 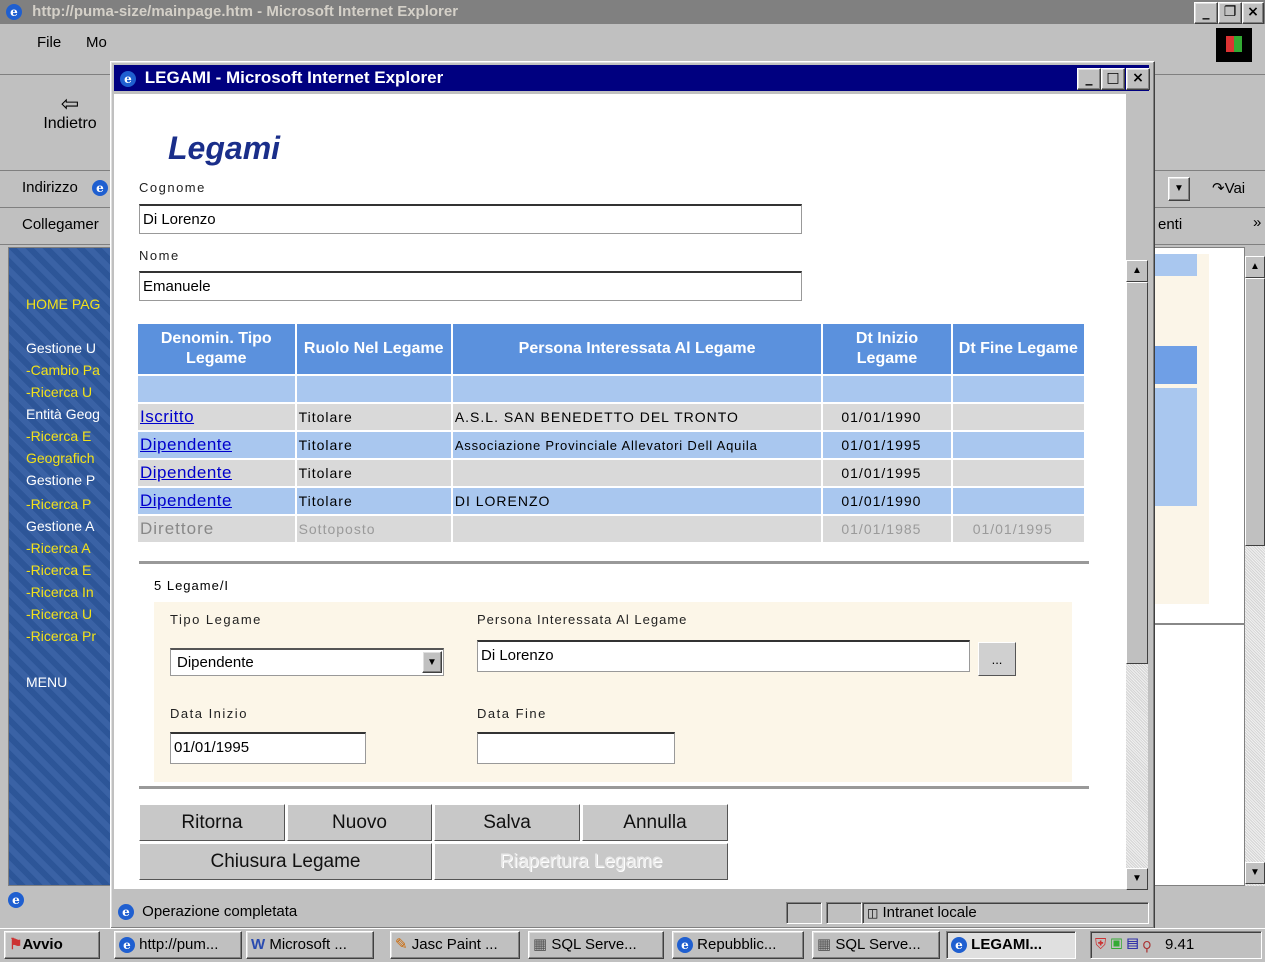 What do you see at coordinates (637, 501) in the screenshot?
I see `cell-persona: DI LORENZO` at bounding box center [637, 501].